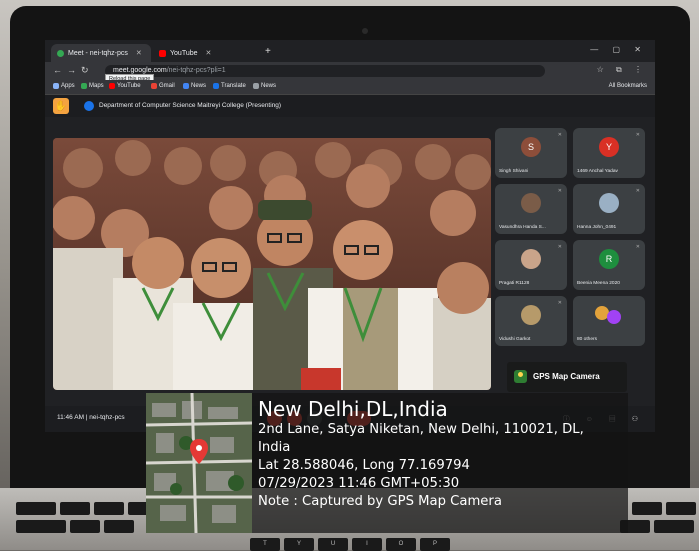  Describe the element at coordinates (140, 70) in the screenshot. I see `address-domain: meet.google.com` at that location.